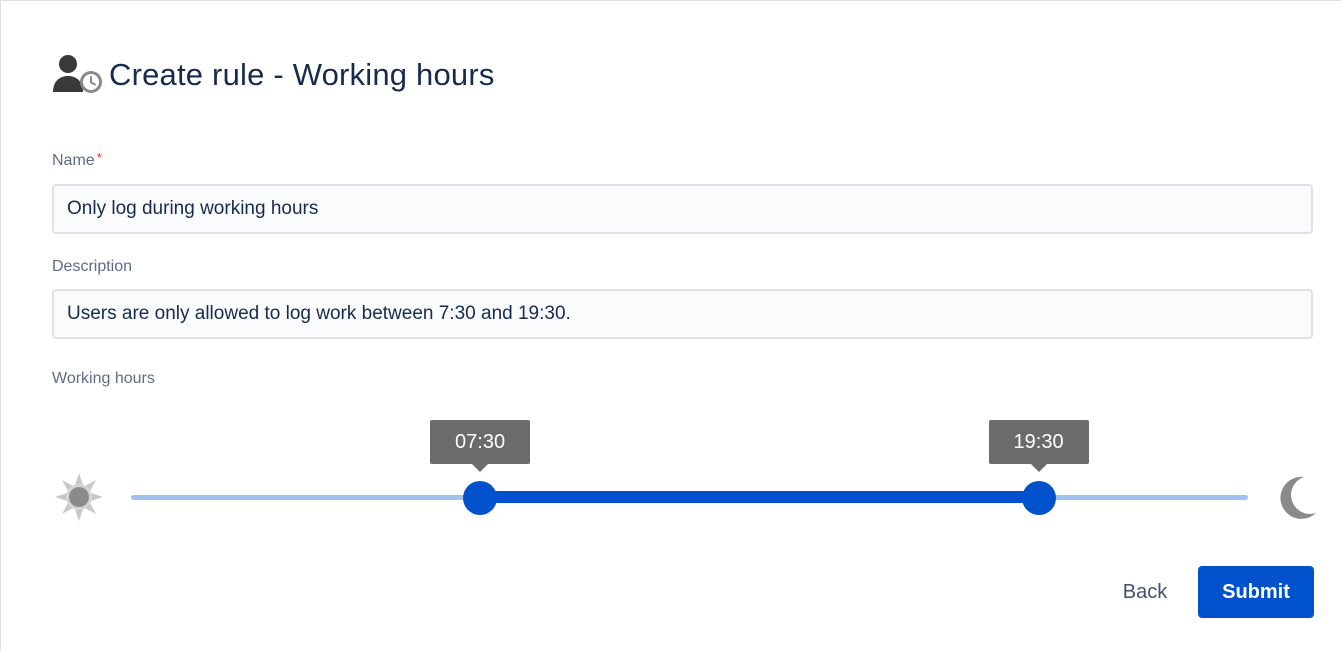 This screenshot has width=1341, height=651. Describe the element at coordinates (1038, 446) in the screenshot. I see `end-time-tooltip: 19:30` at that location.